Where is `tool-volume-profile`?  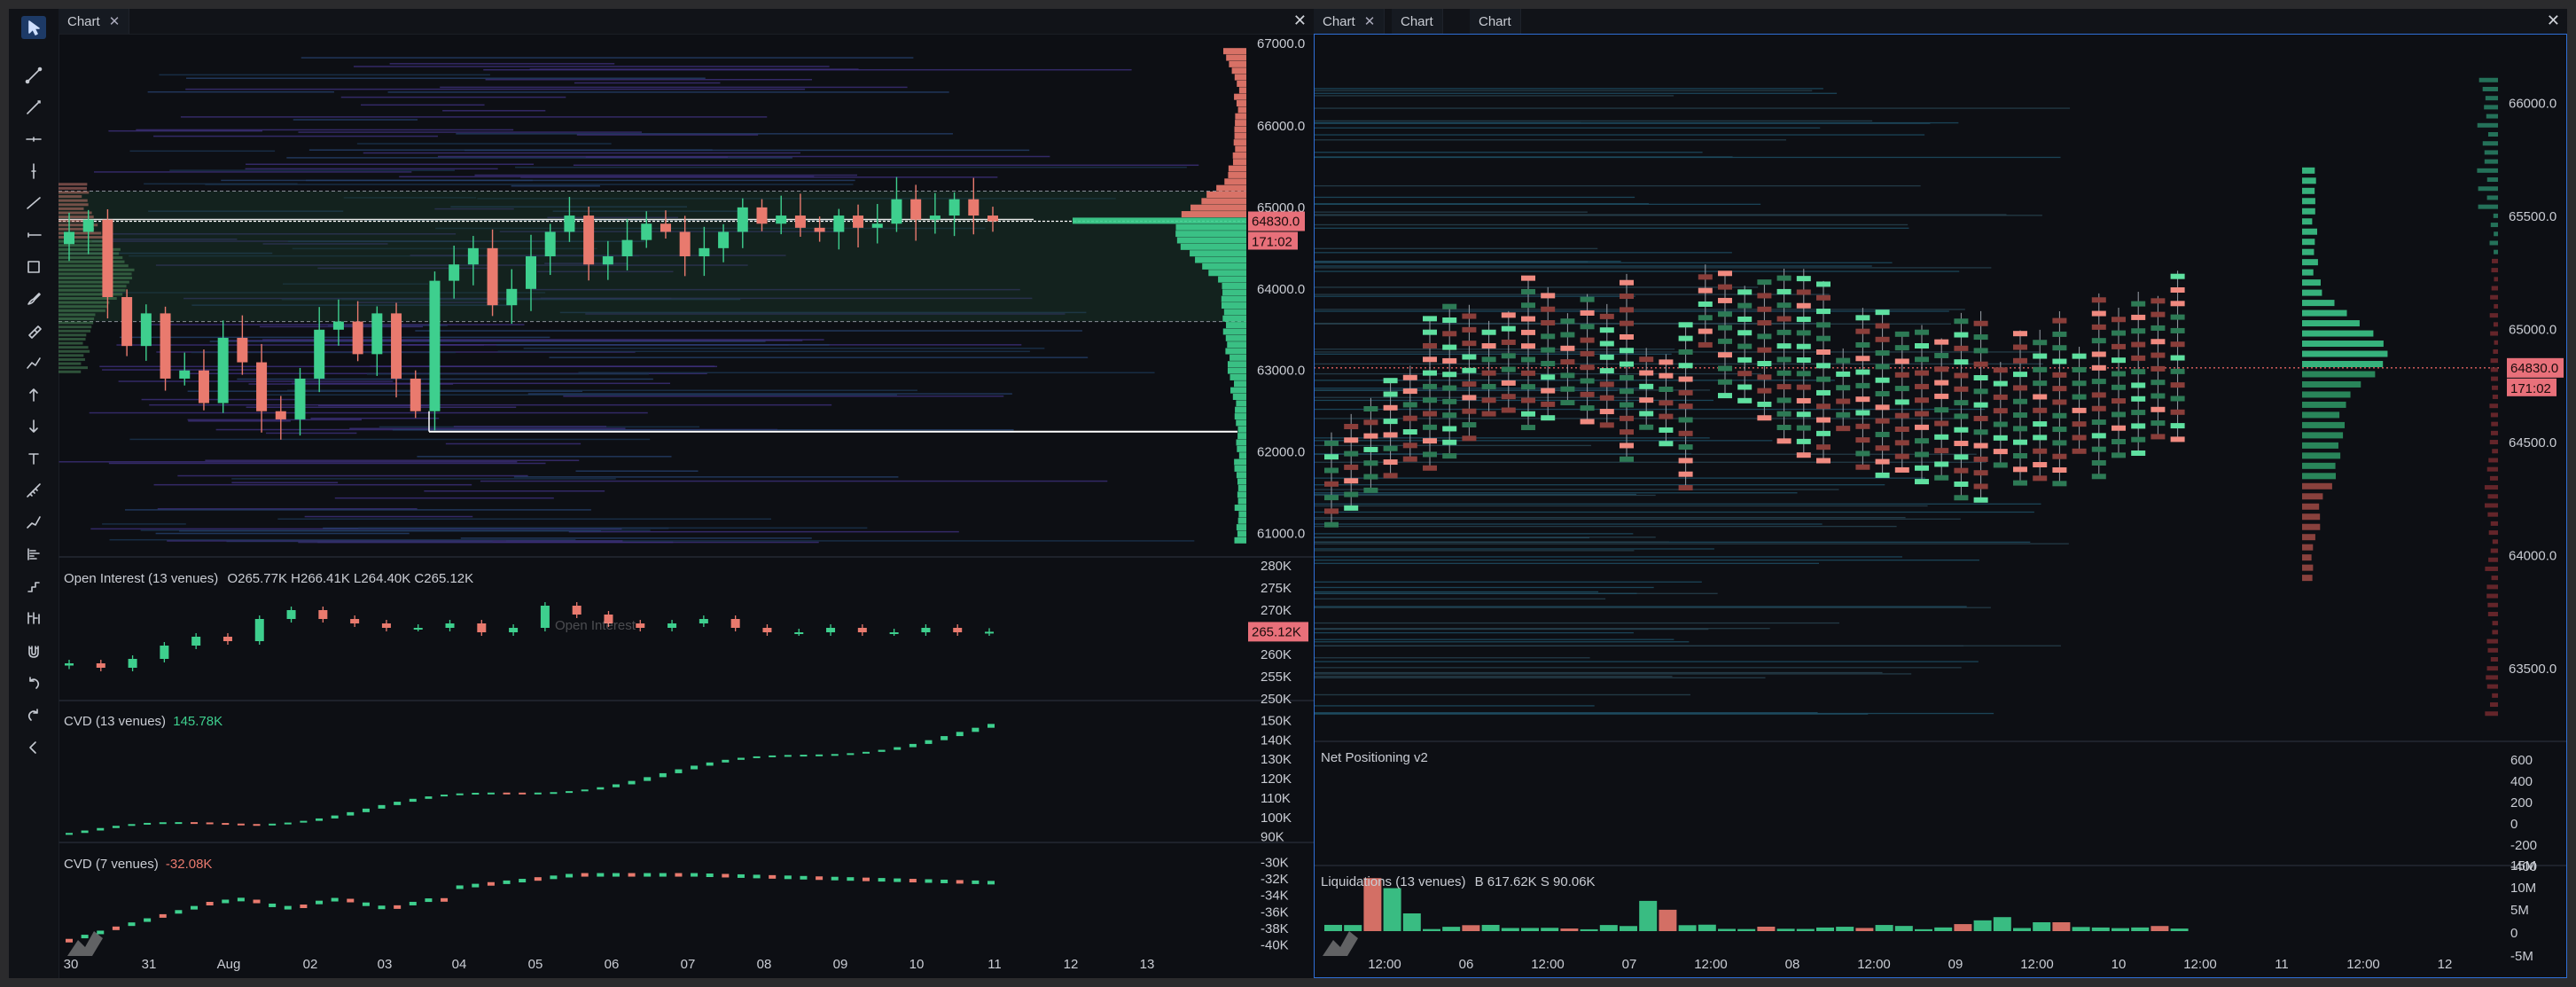
tool-volume-profile is located at coordinates (33, 554).